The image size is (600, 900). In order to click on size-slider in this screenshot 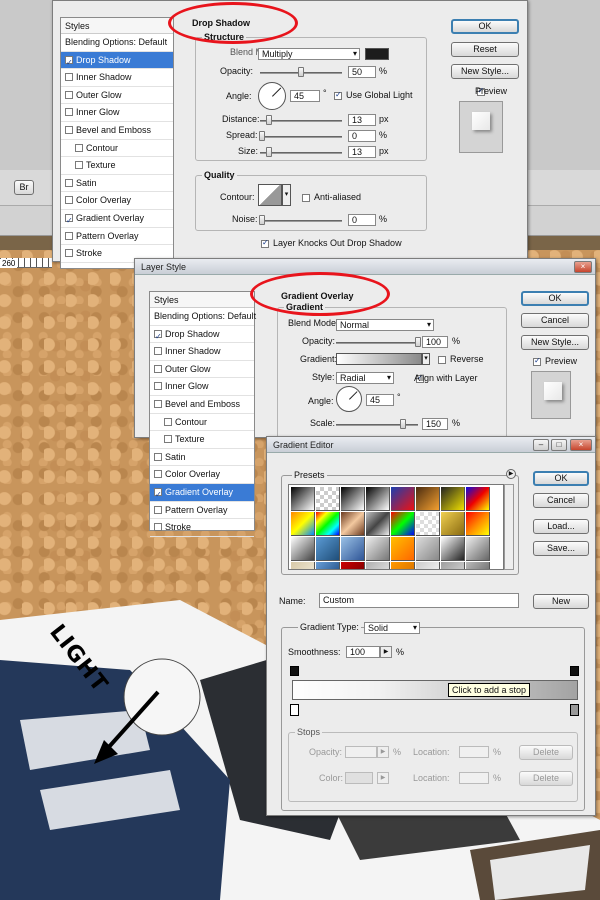, I will do `click(301, 153)`.